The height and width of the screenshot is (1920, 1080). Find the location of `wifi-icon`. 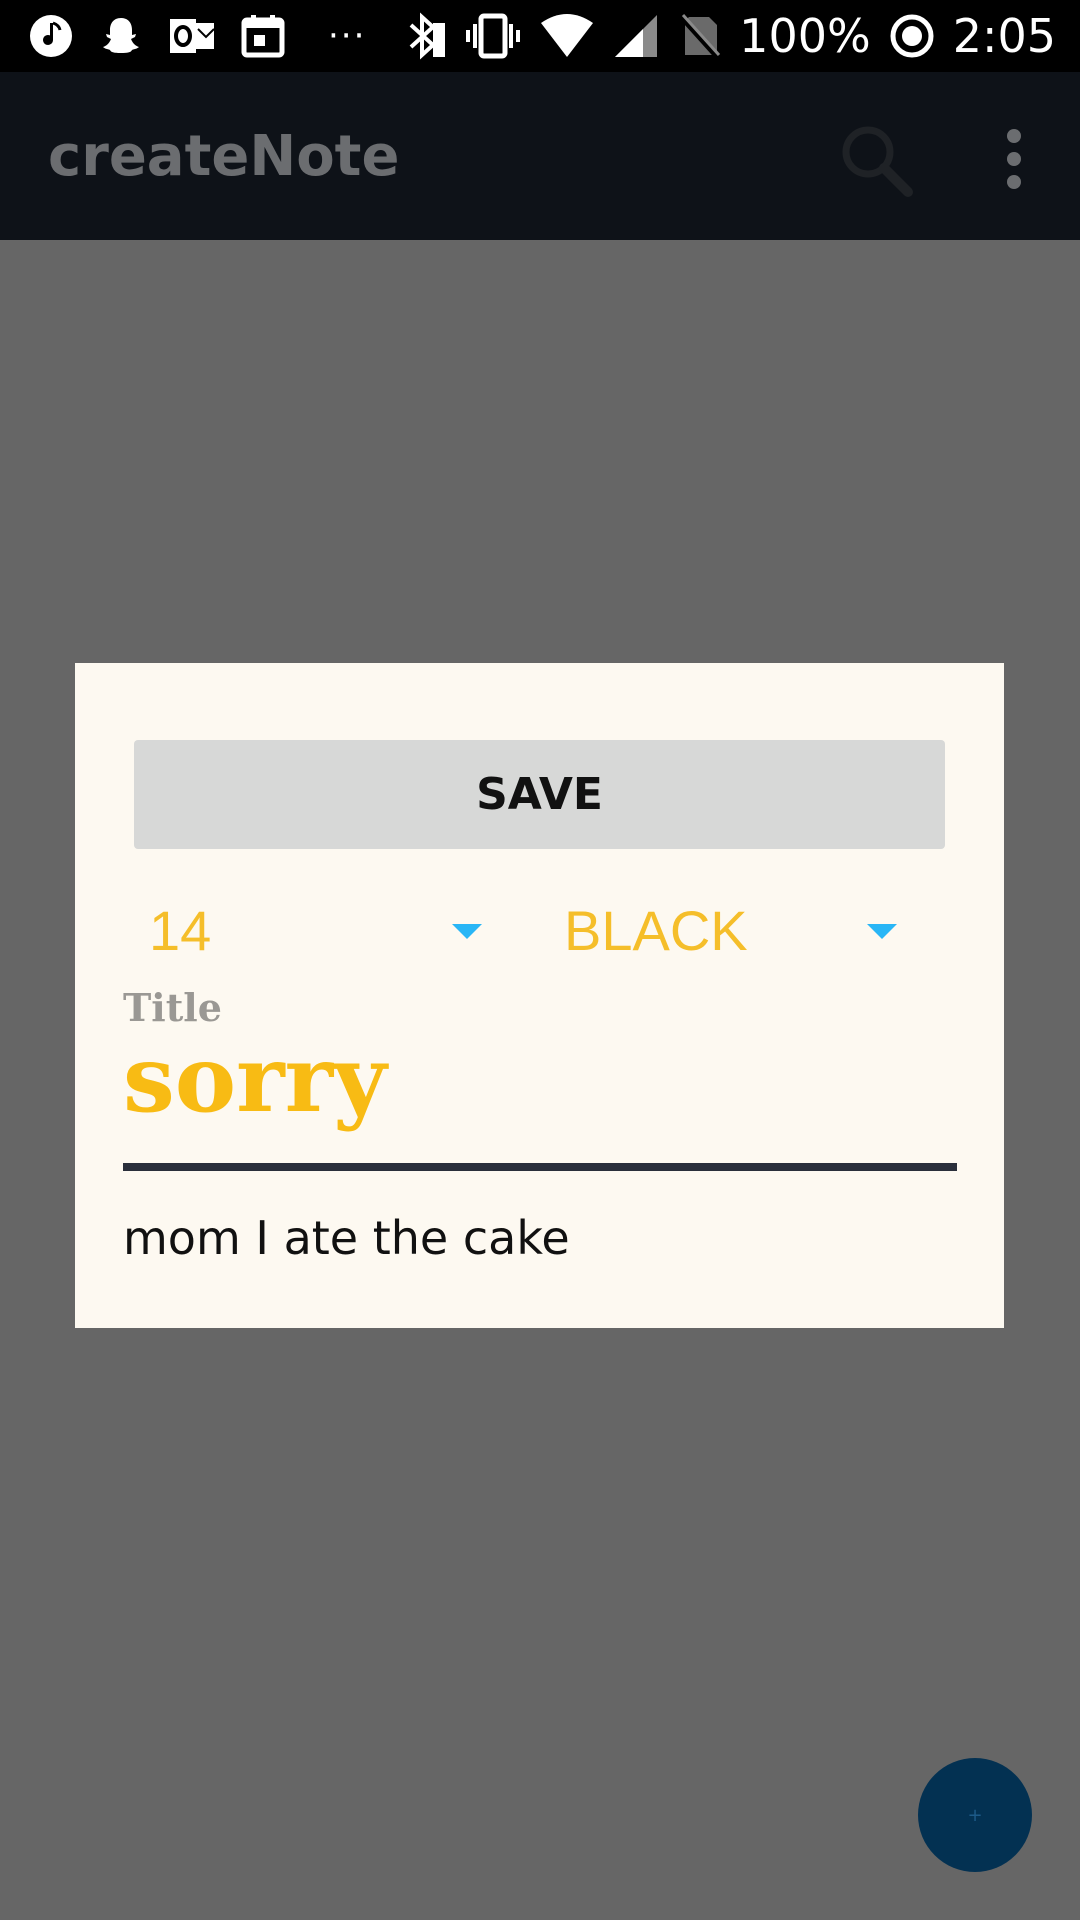

wifi-icon is located at coordinates (567, 36).